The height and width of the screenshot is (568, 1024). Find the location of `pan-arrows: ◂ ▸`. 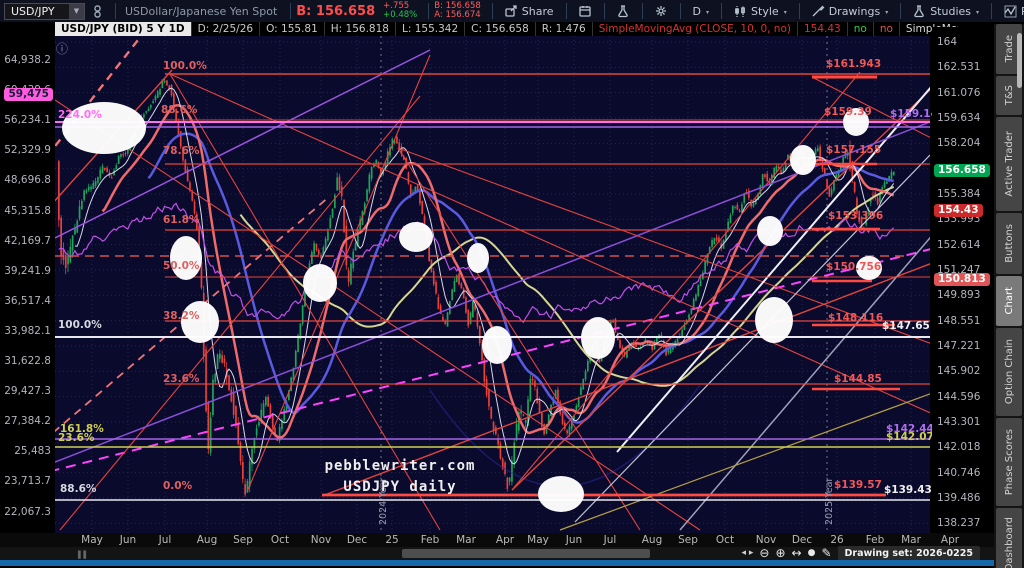

pan-arrows: ◂ ▸ is located at coordinates (748, 553).